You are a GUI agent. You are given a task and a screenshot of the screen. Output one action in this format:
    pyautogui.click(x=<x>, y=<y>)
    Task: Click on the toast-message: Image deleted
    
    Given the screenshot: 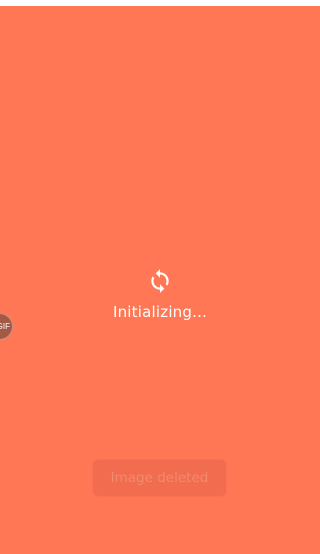 What is the action you would take?
    pyautogui.click(x=159, y=478)
    